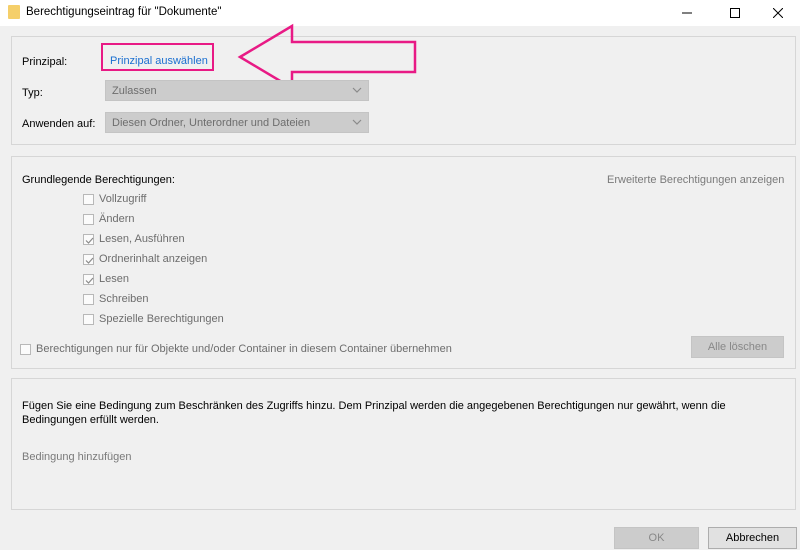  What do you see at coordinates (124, 299) in the screenshot?
I see `permission-label: Schreiben` at bounding box center [124, 299].